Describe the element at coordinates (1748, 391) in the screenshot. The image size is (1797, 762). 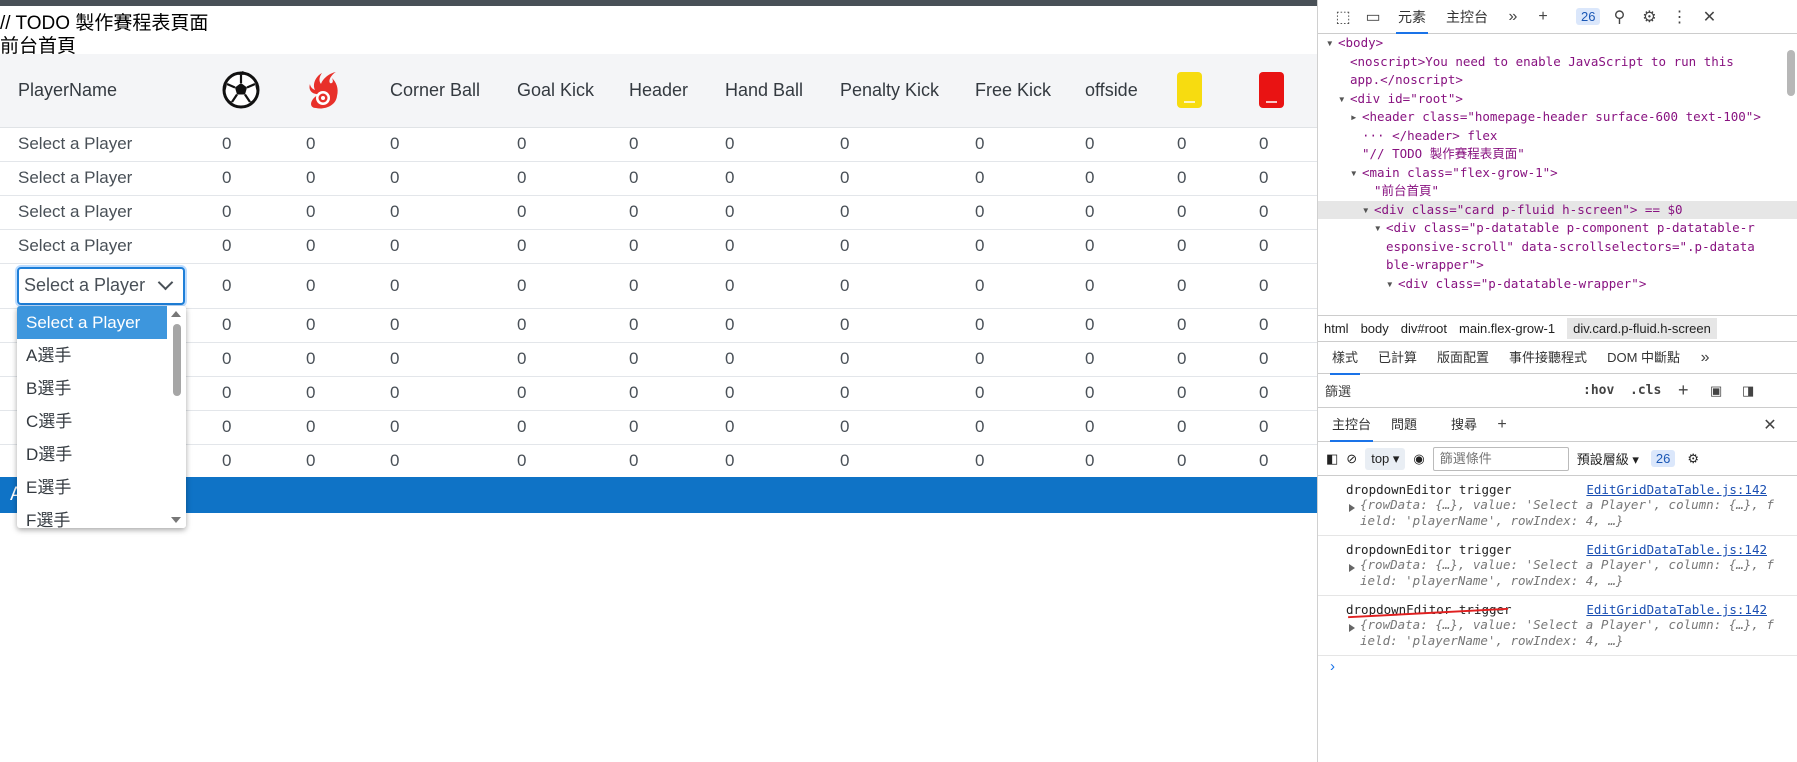
I see `sidebar-toggle-icon: ◨` at that location.